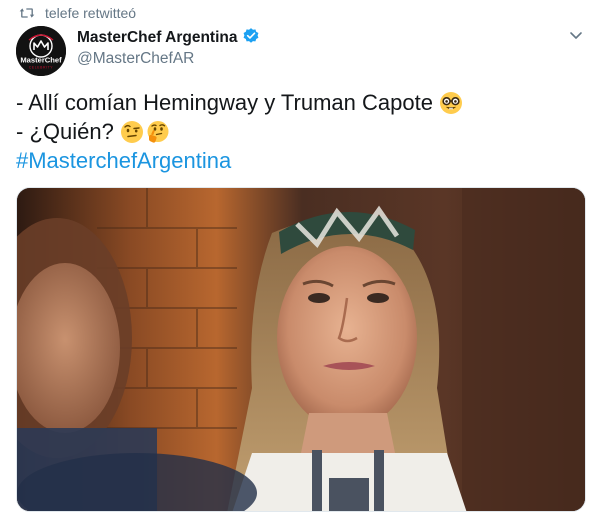 This screenshot has width=603, height=518. I want to click on author-display-name: MasterChef Argentina, so click(157, 38).